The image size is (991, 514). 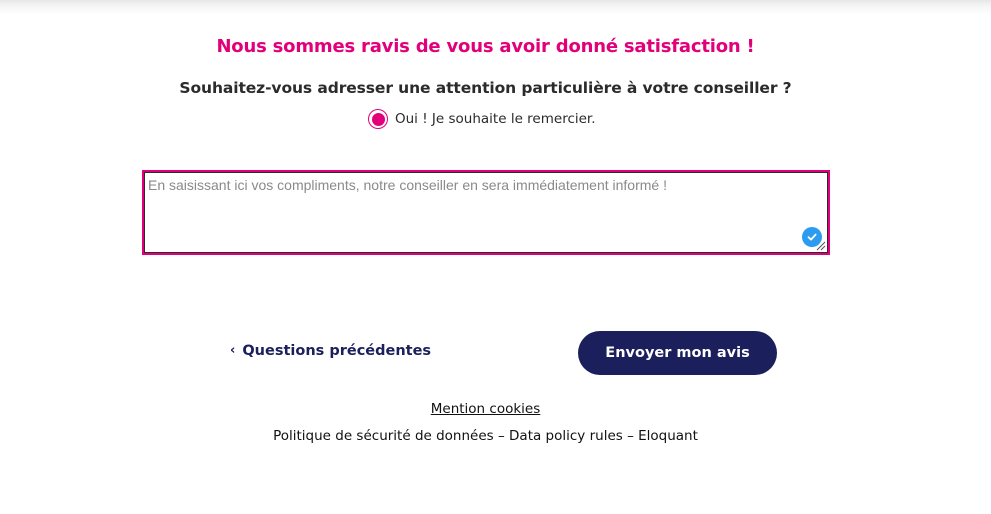 I want to click on radio-option-thank: Oui ! Je souhaite le remercier., so click(x=482, y=119).